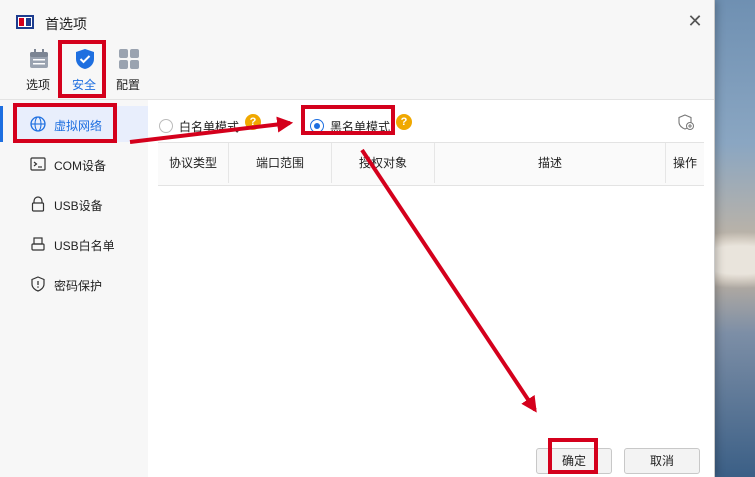  What do you see at coordinates (357, 72) in the screenshot?
I see `toolbar: 选项 安全 配置` at bounding box center [357, 72].